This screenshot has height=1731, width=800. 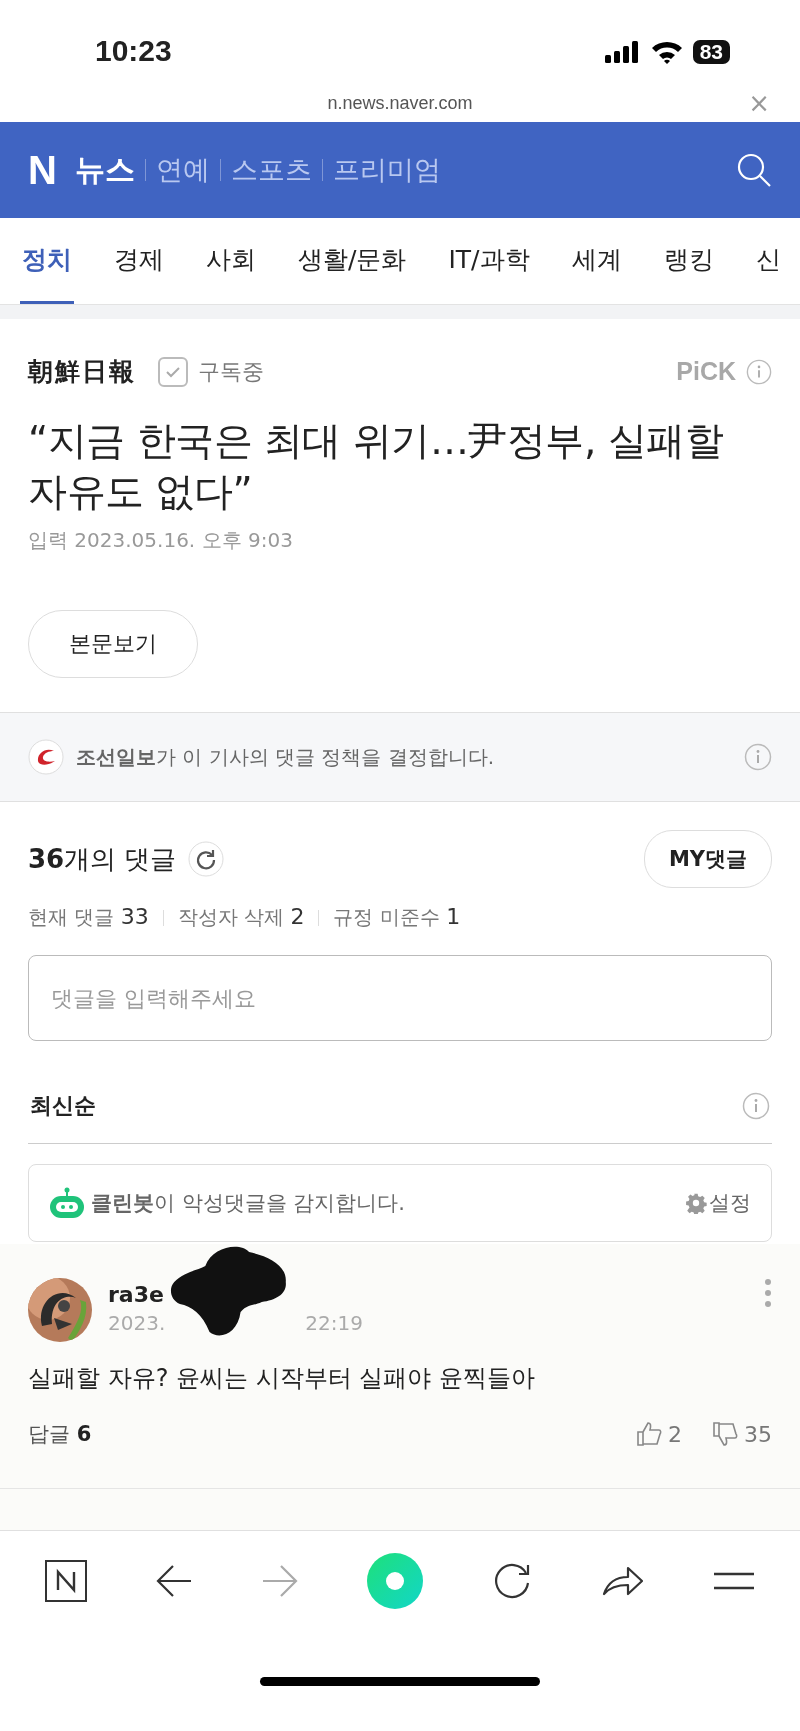 What do you see at coordinates (400, 998) in the screenshot?
I see `comment-input: 댓글을 입력해주세요` at bounding box center [400, 998].